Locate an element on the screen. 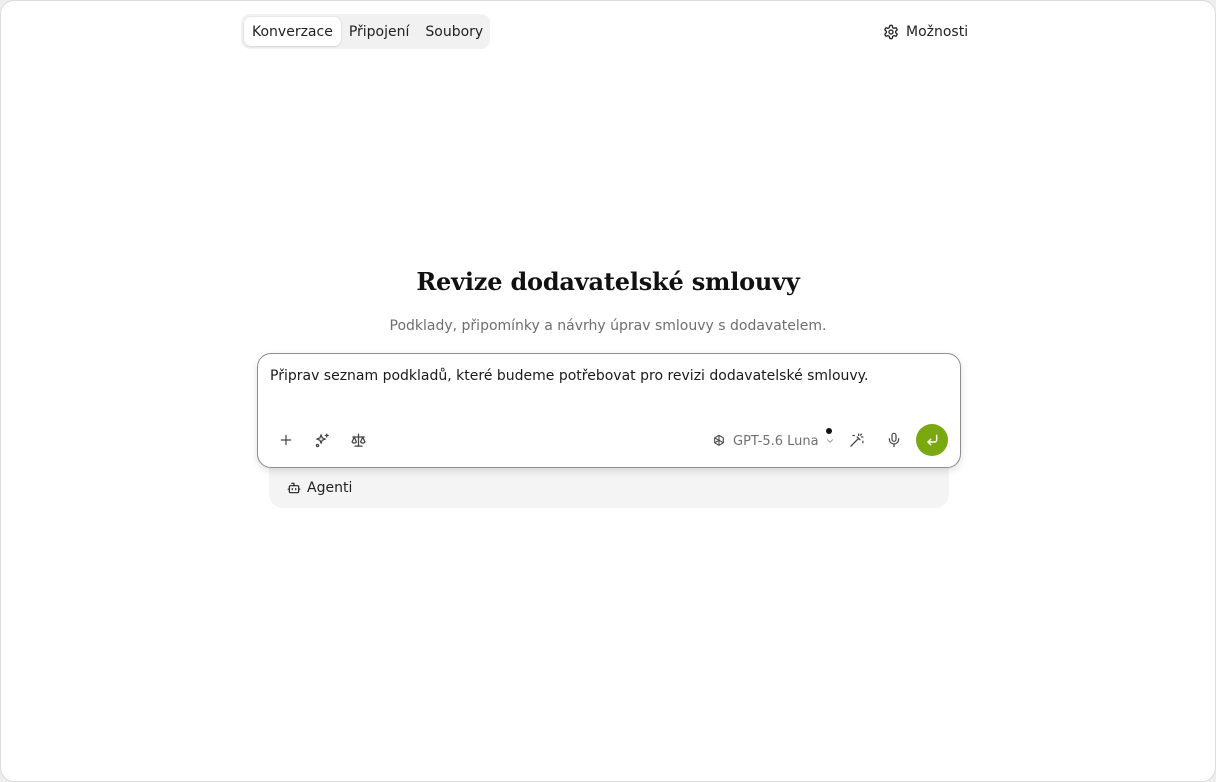 This screenshot has width=1216, height=782. agents-label: Agenti is located at coordinates (330, 488).